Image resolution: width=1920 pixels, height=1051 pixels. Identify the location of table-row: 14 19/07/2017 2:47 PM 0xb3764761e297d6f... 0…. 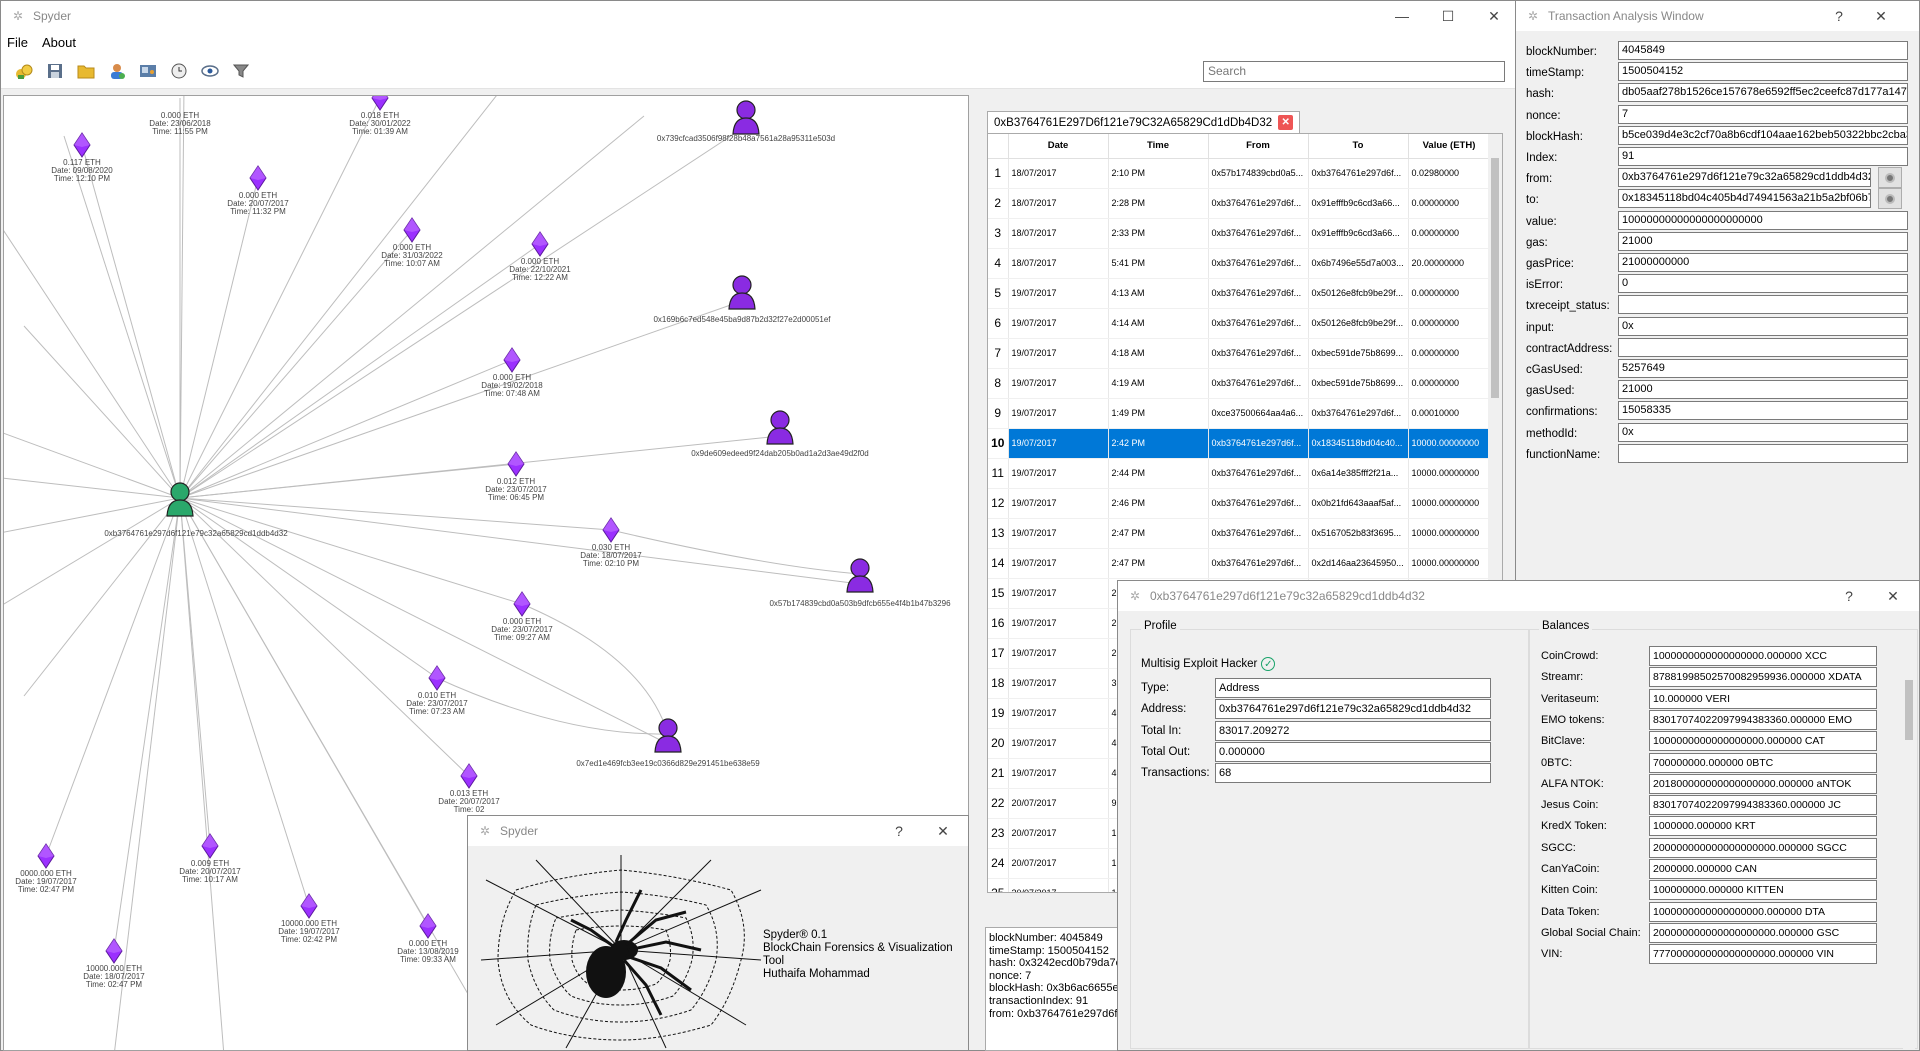
(1239, 563).